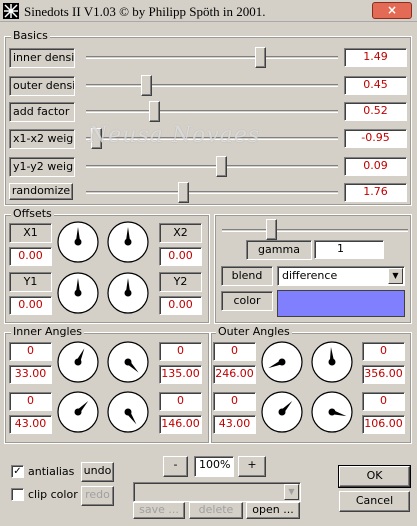 The image size is (417, 526). I want to click on cancel-button: Cancel, so click(374, 501).